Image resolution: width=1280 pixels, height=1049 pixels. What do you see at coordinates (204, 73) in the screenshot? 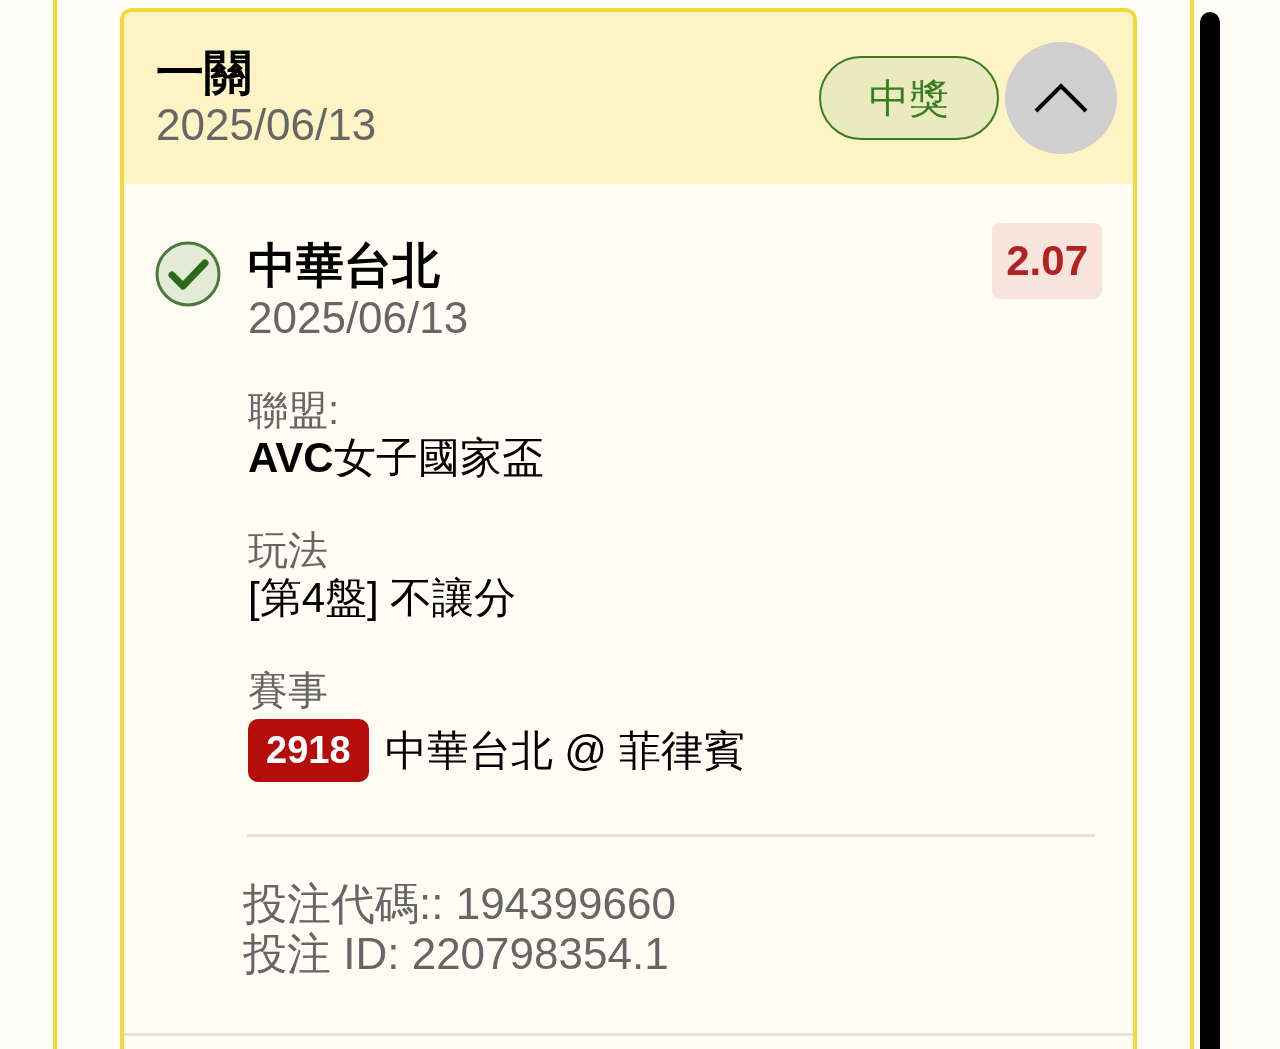
I see `bet-type: 一關` at bounding box center [204, 73].